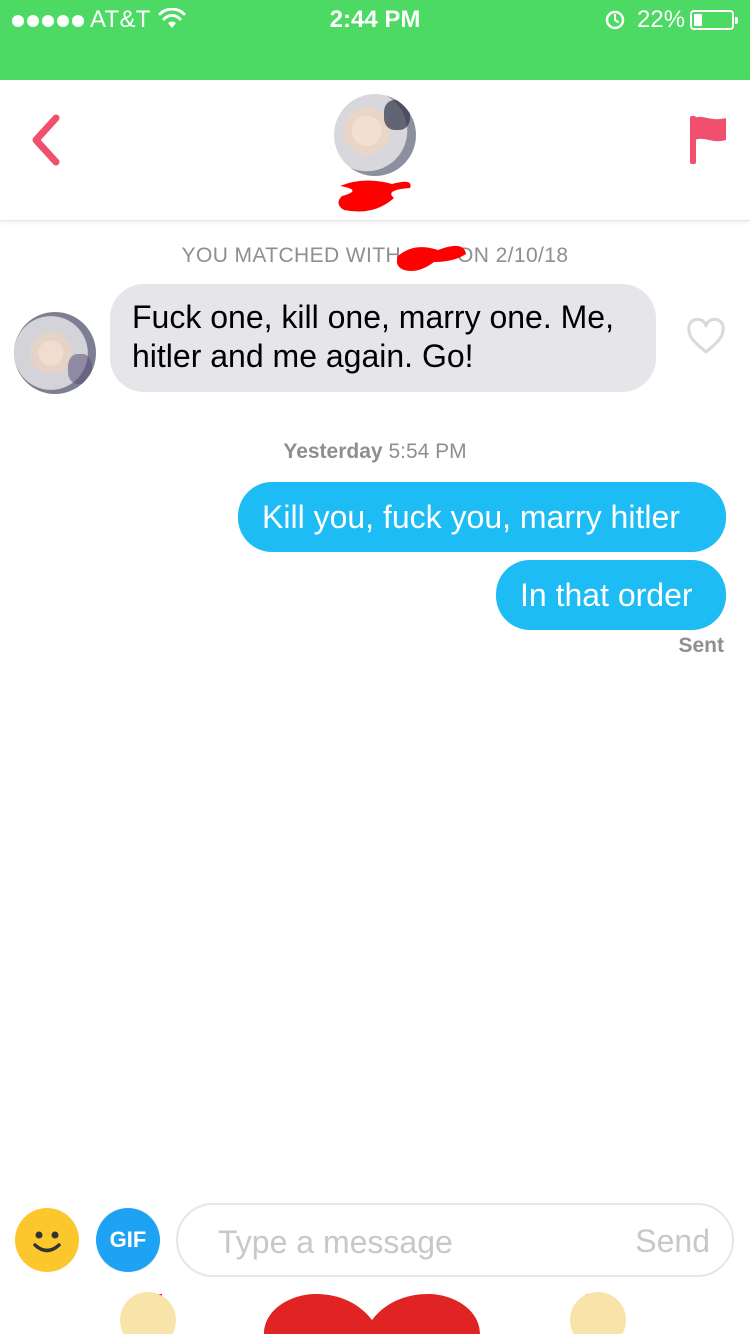  I want to click on back-button, so click(46, 140).